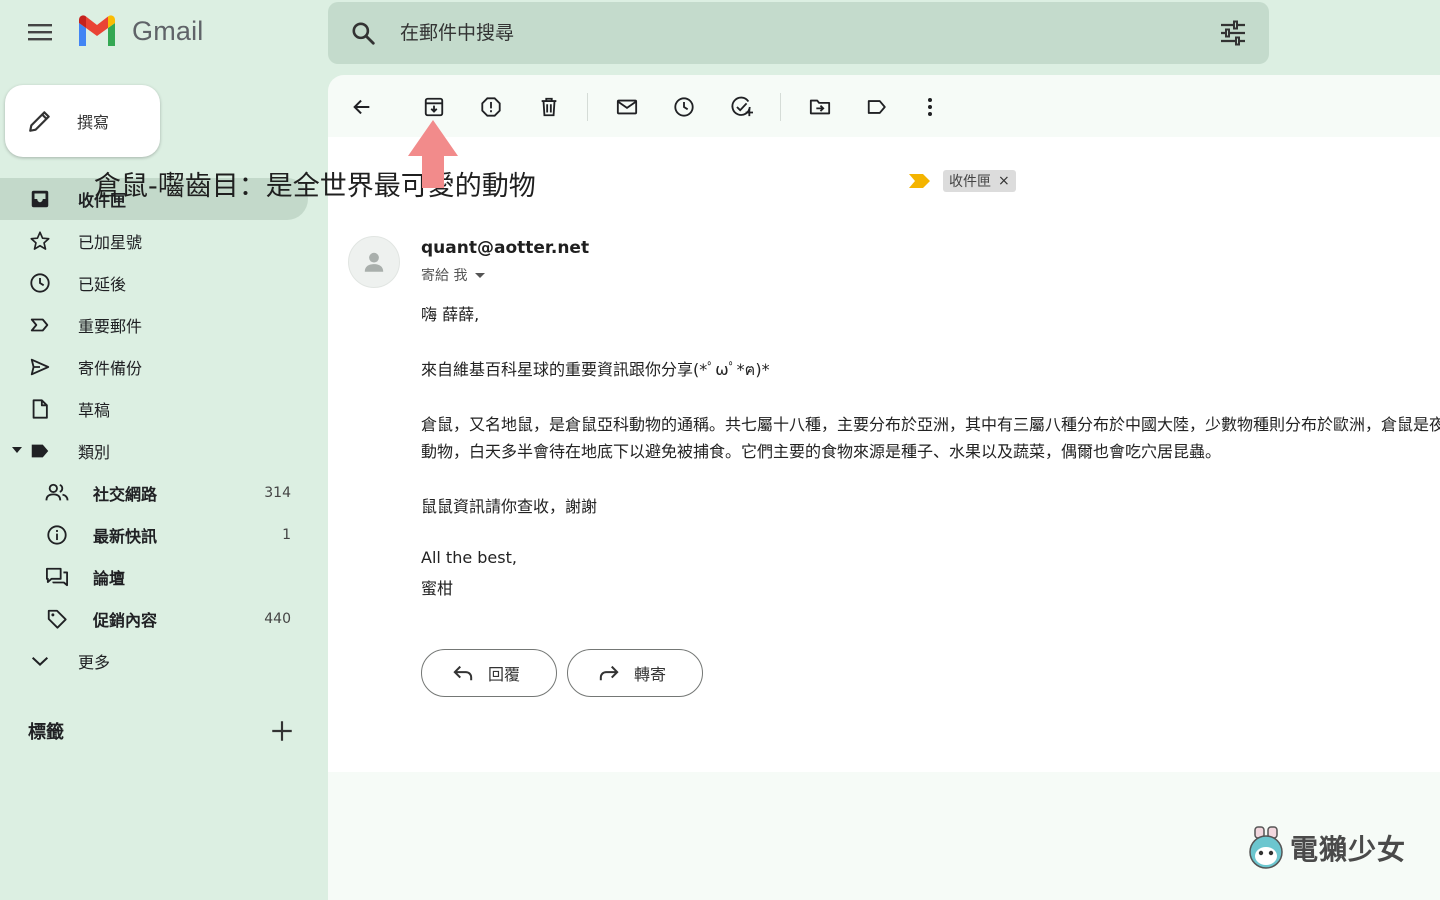 This screenshot has width=1440, height=900. I want to click on important-marker-icon, so click(920, 181).